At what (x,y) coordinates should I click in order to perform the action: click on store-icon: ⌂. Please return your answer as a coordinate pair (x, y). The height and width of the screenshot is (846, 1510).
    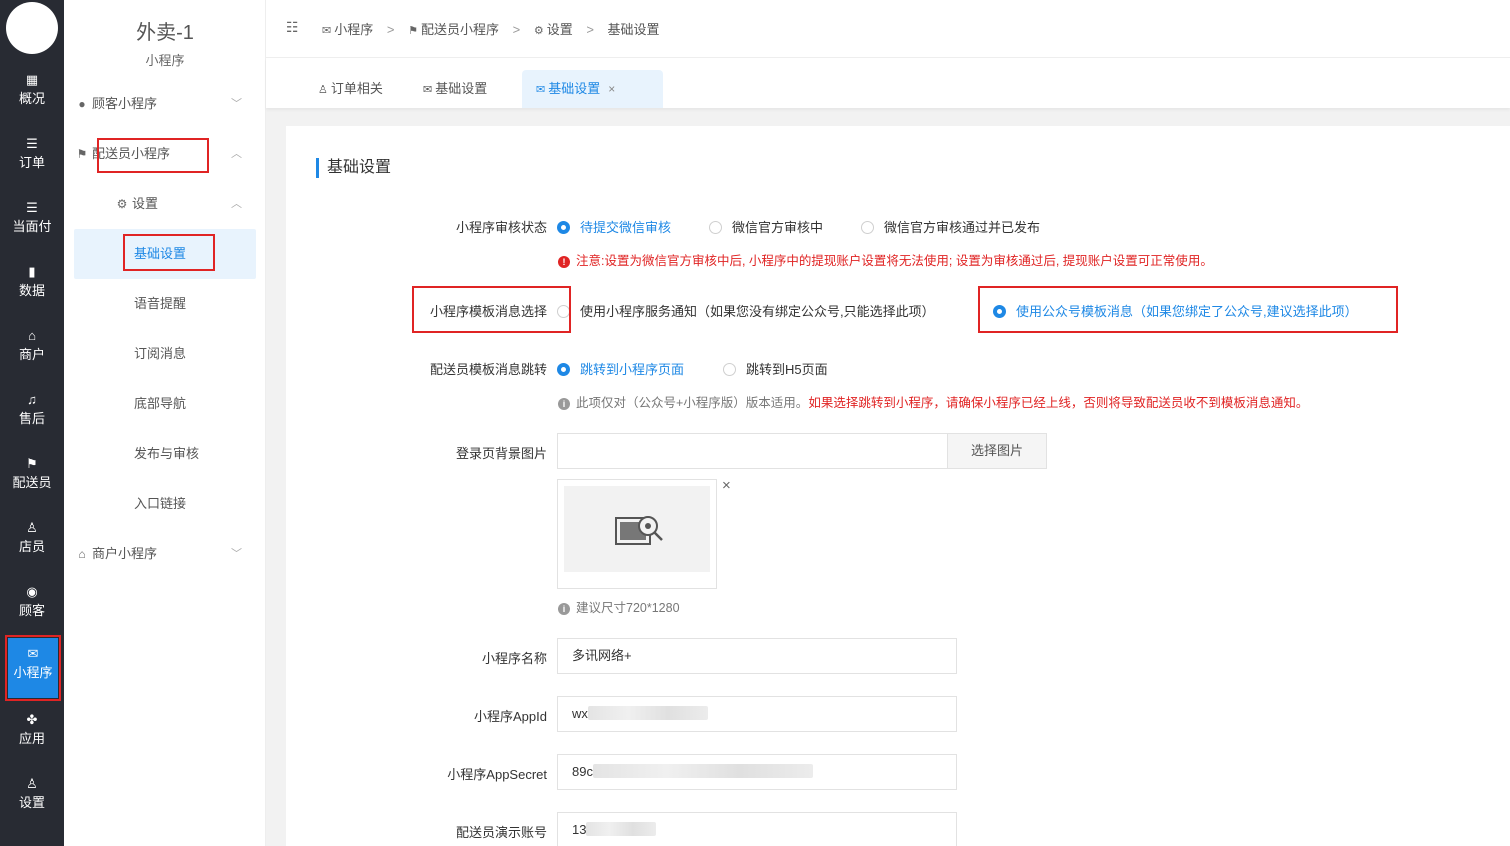
    Looking at the image, I should click on (82, 554).